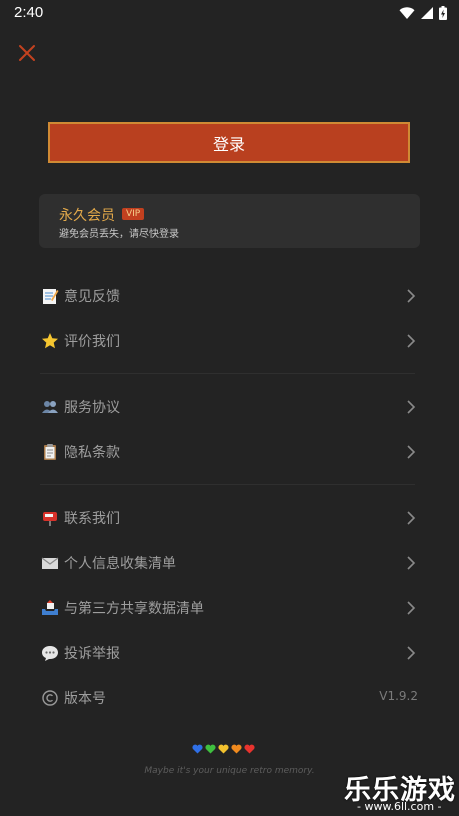 This screenshot has width=459, height=816. What do you see at coordinates (50, 407) in the screenshot?
I see `people-icon` at bounding box center [50, 407].